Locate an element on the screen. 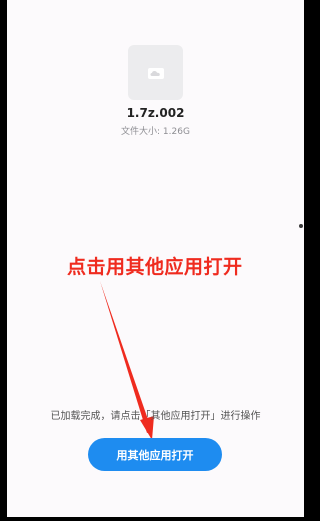 Image resolution: width=320 pixels, height=521 pixels. file-name: 1.7z.002 is located at coordinates (155, 113).